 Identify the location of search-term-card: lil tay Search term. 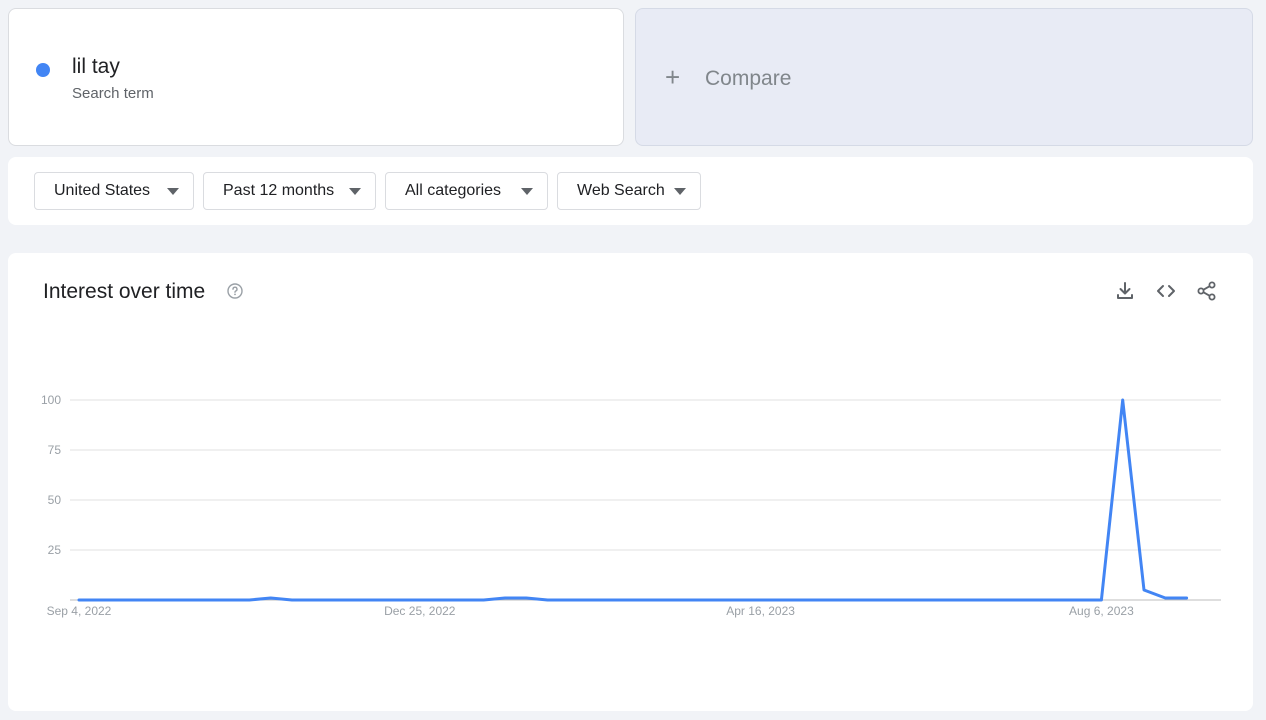
(316, 77).